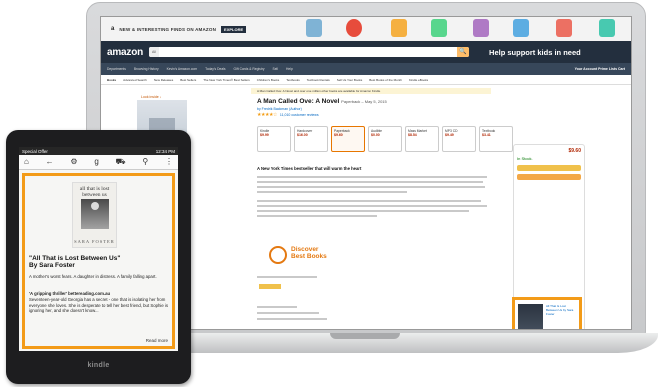  I want to click on add-to-cart-button, so click(549, 168).